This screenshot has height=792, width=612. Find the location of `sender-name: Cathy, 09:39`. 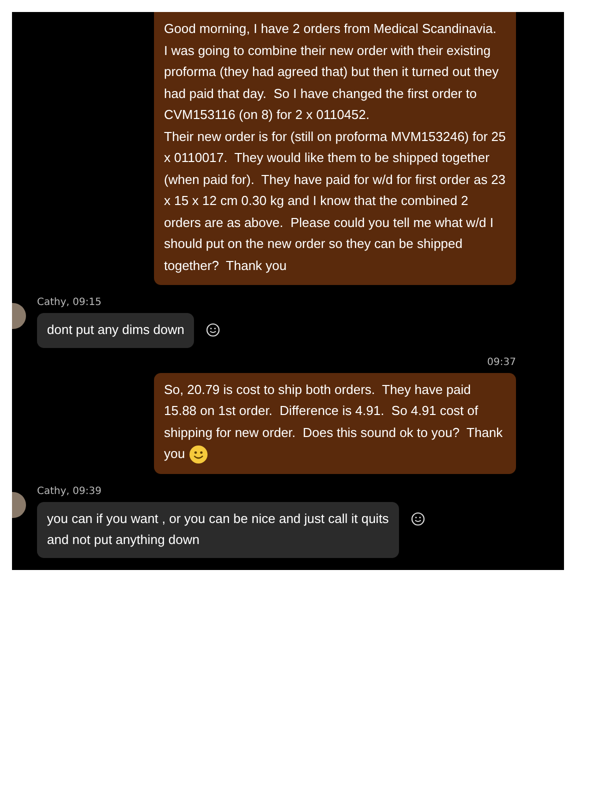

sender-name: Cathy, 09:39 is located at coordinates (69, 491).